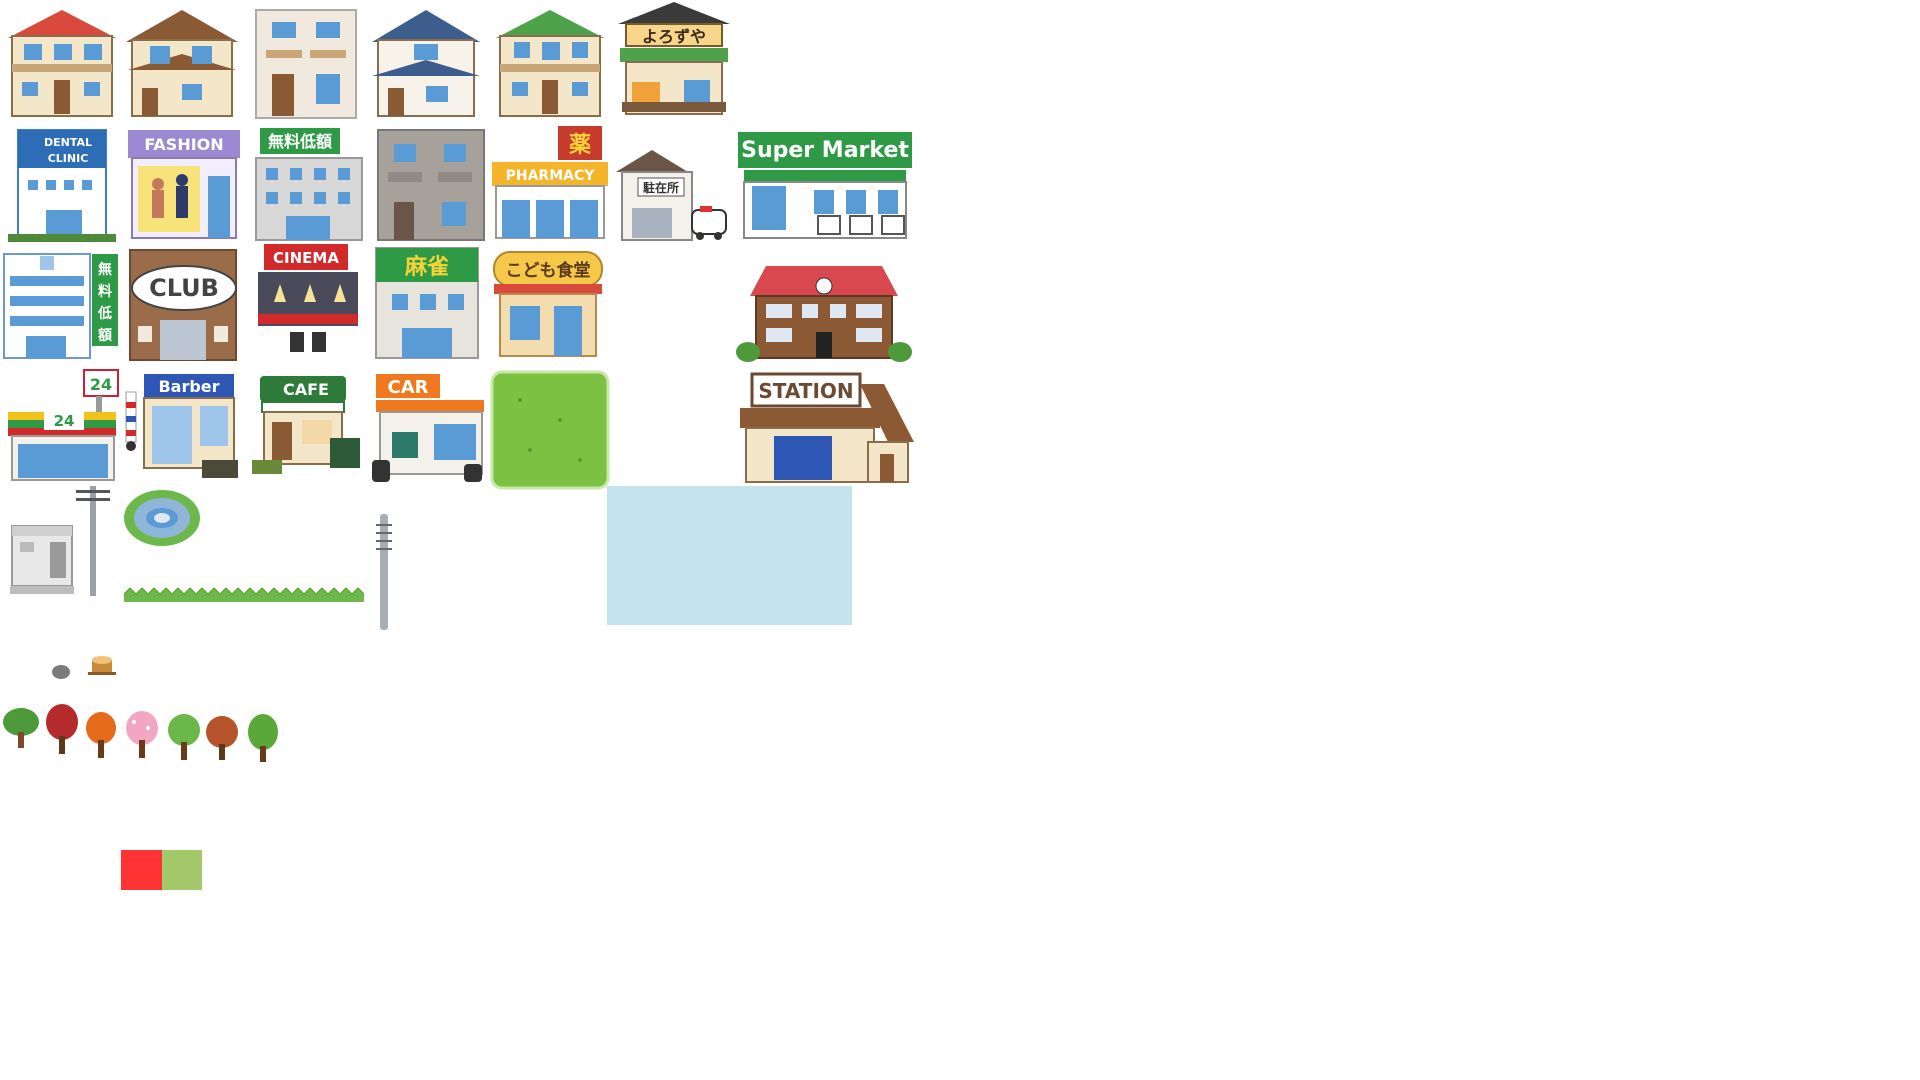  I want to click on sign-conbini-24: 24, so click(64, 421).